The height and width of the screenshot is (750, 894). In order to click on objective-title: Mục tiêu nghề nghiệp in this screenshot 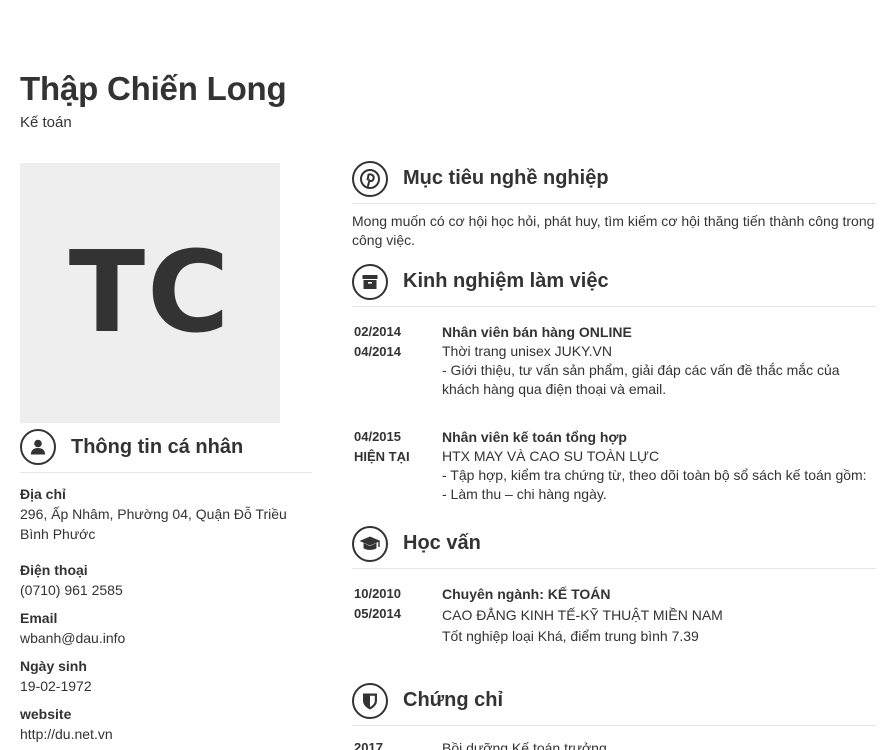, I will do `click(506, 178)`.